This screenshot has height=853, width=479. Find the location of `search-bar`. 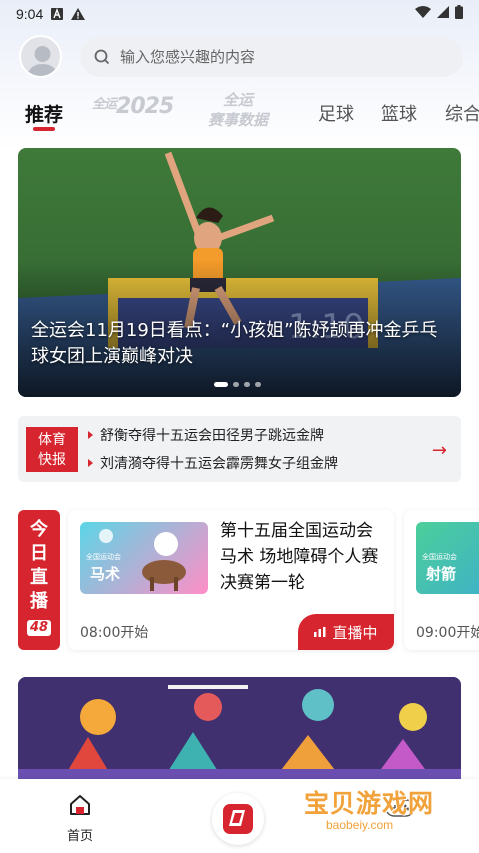

search-bar is located at coordinates (271, 57).